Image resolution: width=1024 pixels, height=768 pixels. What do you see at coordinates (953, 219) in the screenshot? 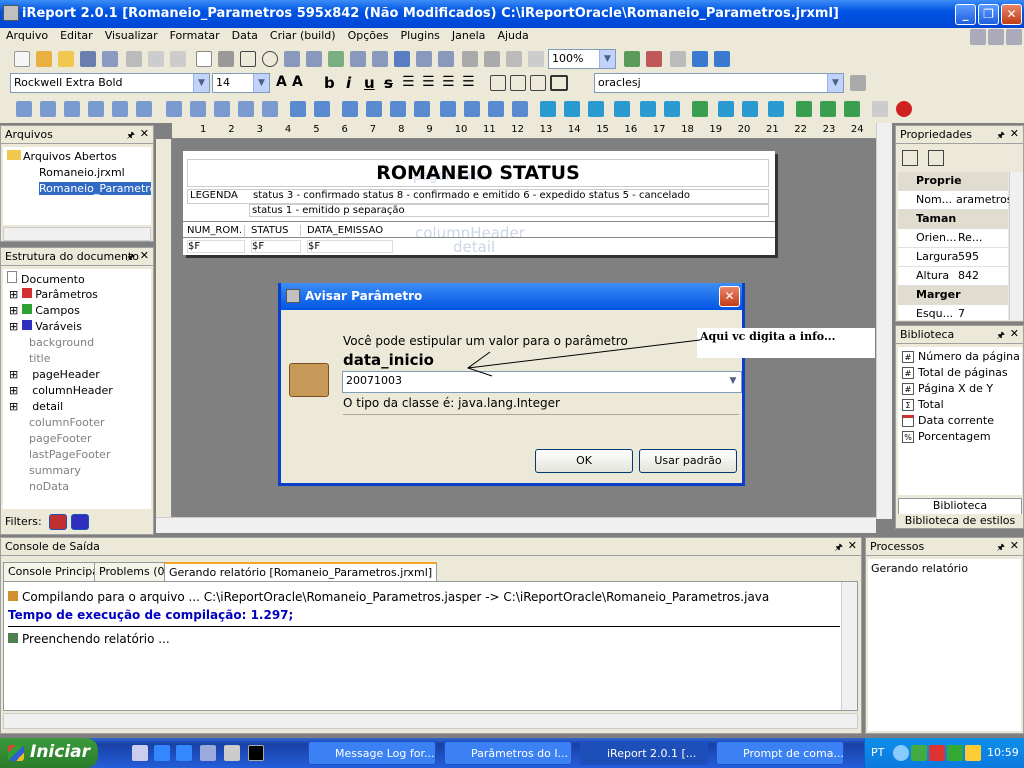
I see `prop-section-tamanho: Taman` at bounding box center [953, 219].